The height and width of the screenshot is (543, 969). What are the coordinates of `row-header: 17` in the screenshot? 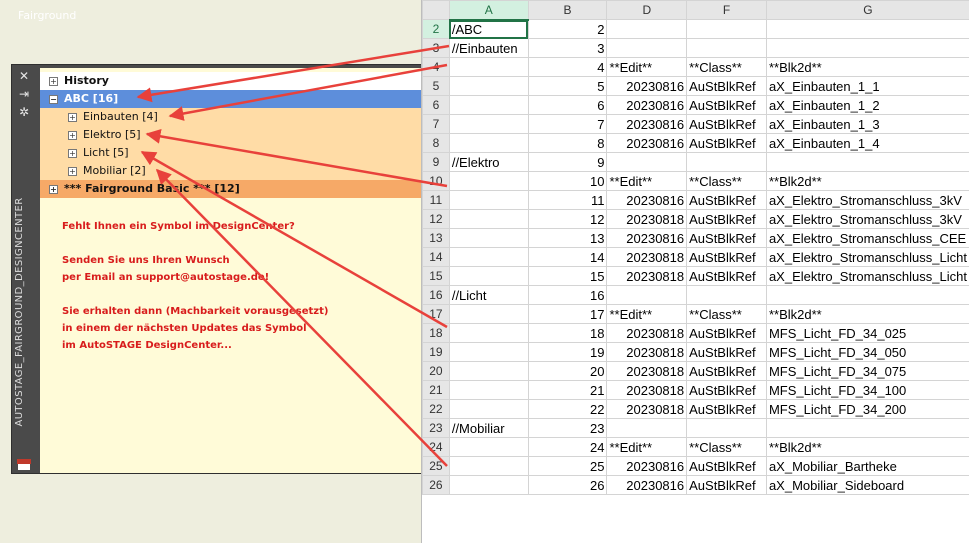 It's located at (436, 314).